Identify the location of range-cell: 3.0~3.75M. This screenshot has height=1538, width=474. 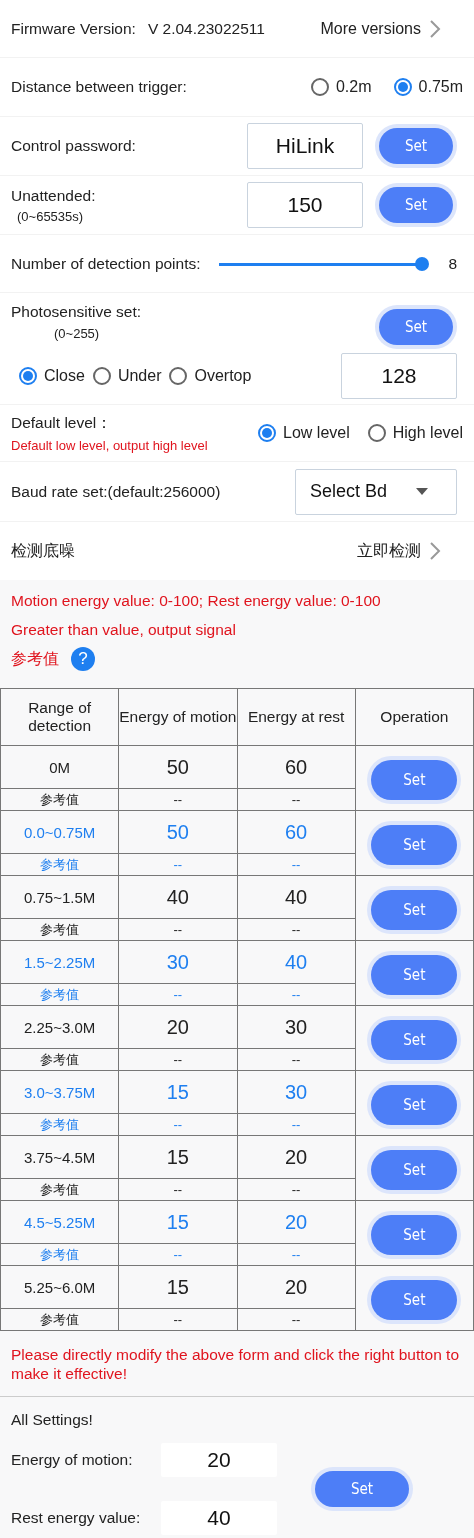
(59, 1092).